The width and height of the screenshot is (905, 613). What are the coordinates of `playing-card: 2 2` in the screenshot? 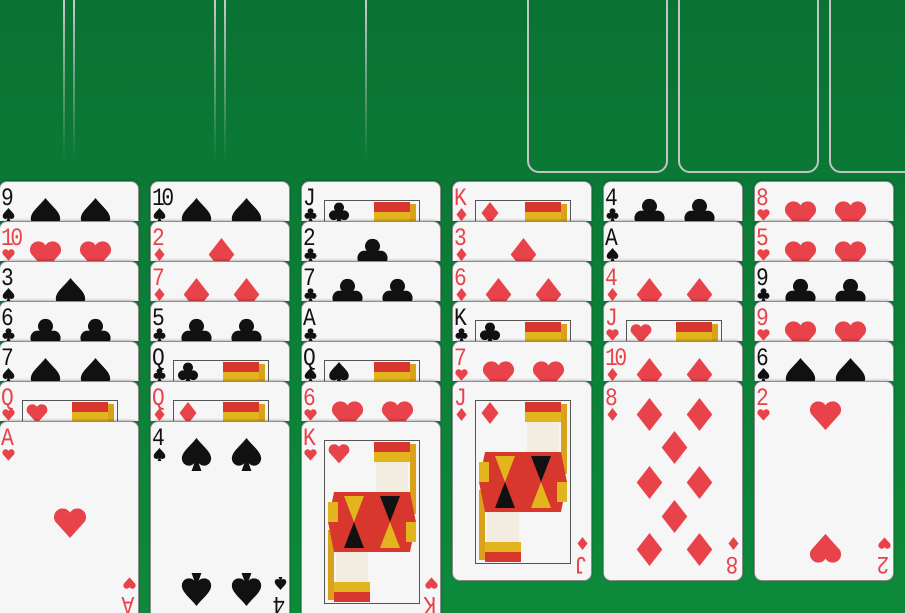 It's located at (824, 481).